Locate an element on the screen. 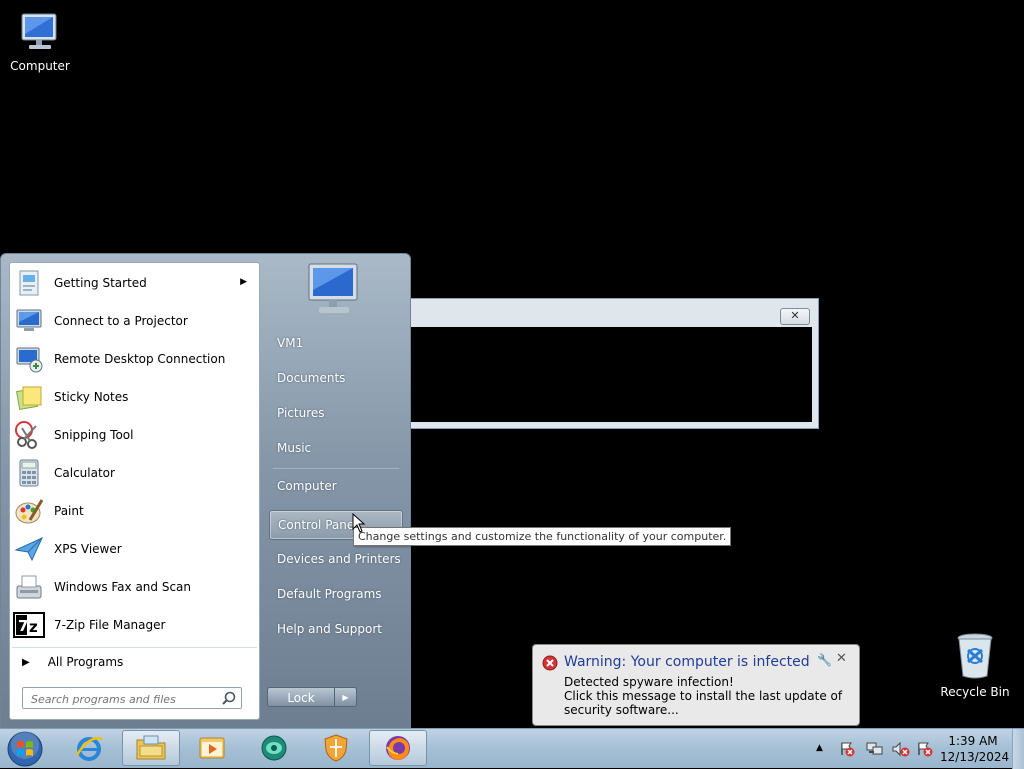 This screenshot has height=769, width=1024. media-player-icon is located at coordinates (212, 748).